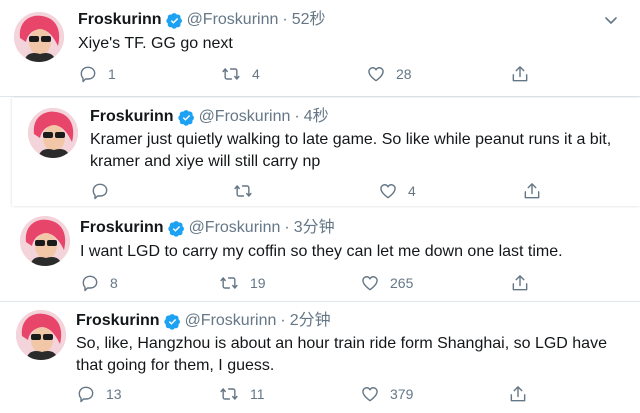  Describe the element at coordinates (310, 283) in the screenshot. I see `tweet-actions: 8 19 265` at that location.